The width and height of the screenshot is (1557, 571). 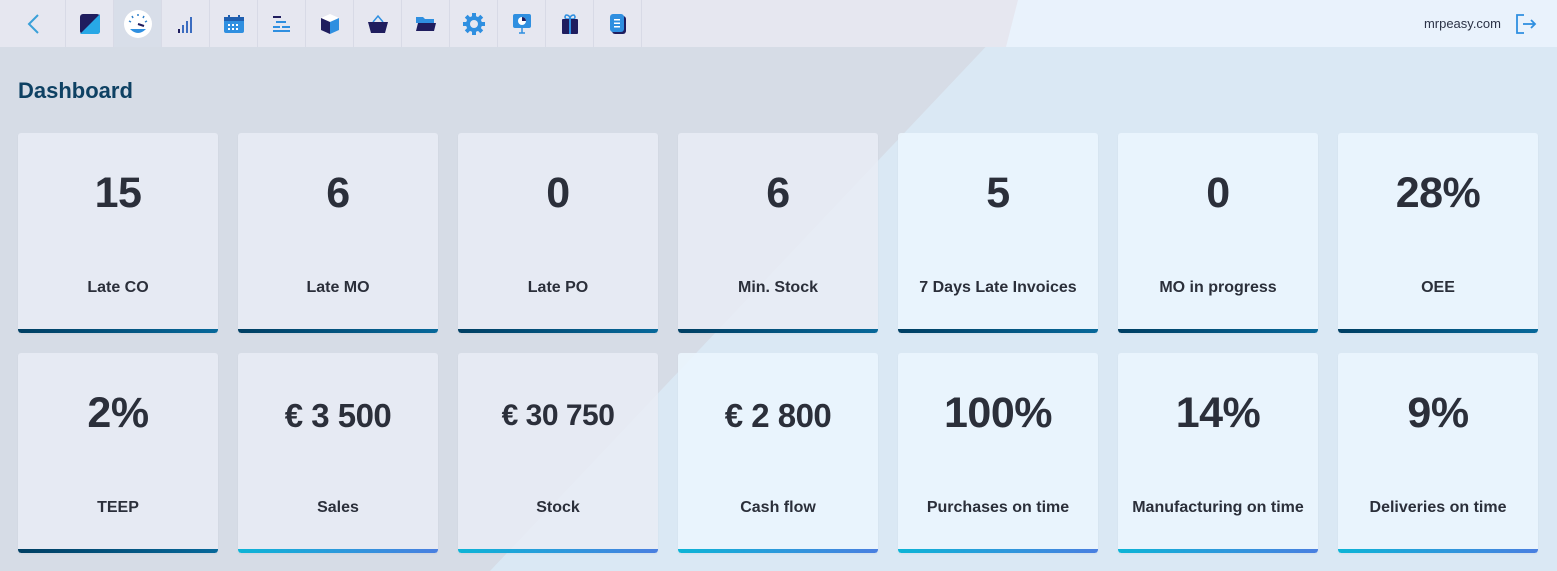 I want to click on kpi-label: Purchases on time, so click(x=998, y=507).